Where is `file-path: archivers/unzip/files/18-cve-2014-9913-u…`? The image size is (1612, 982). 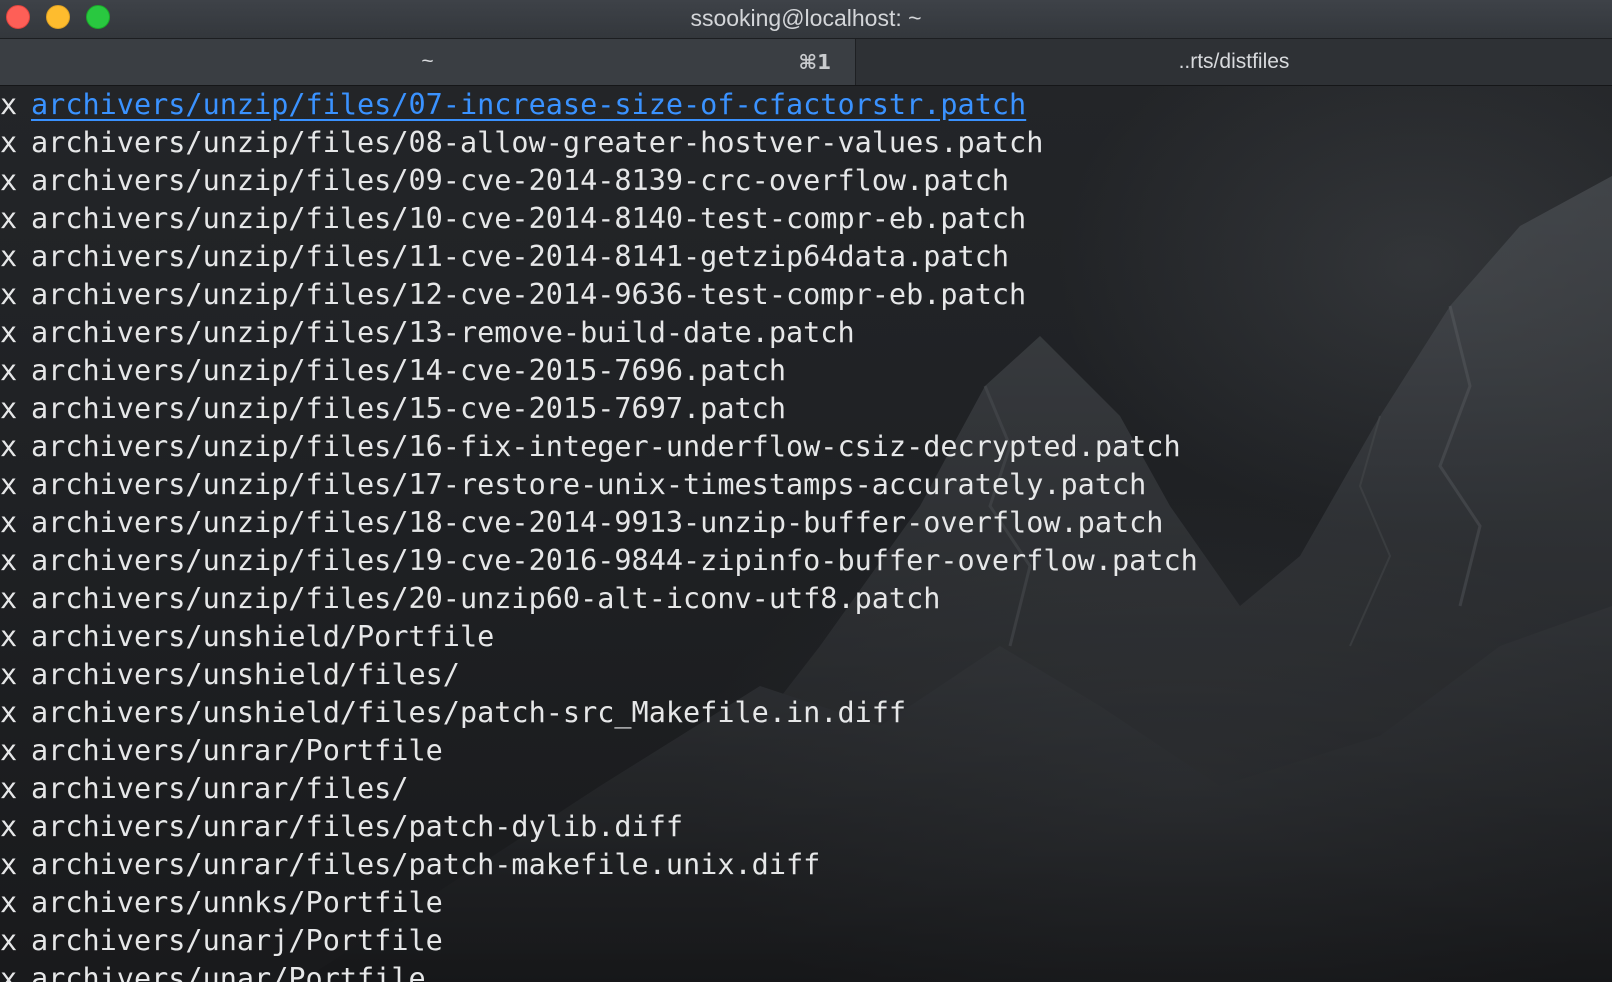
file-path: archivers/unzip/files/18-cve-2014-9913-u… is located at coordinates (597, 522).